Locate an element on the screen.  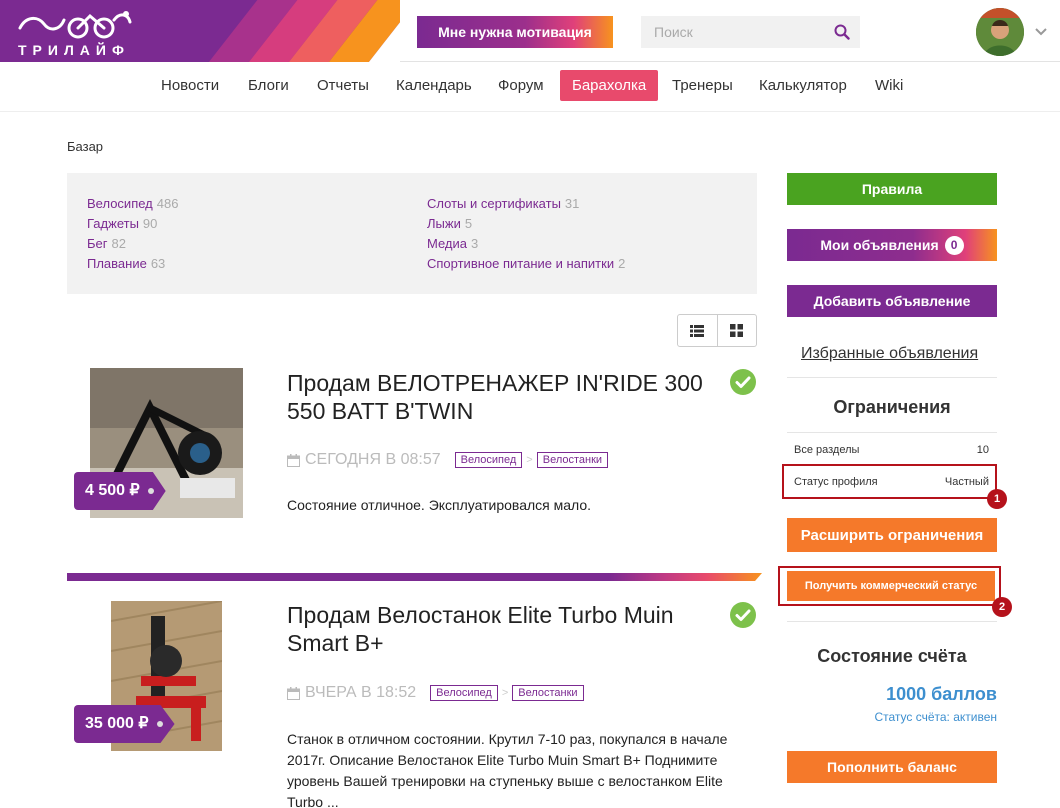
listing-date: СЕГОДНЯ В 08:57 is located at coordinates (373, 459).